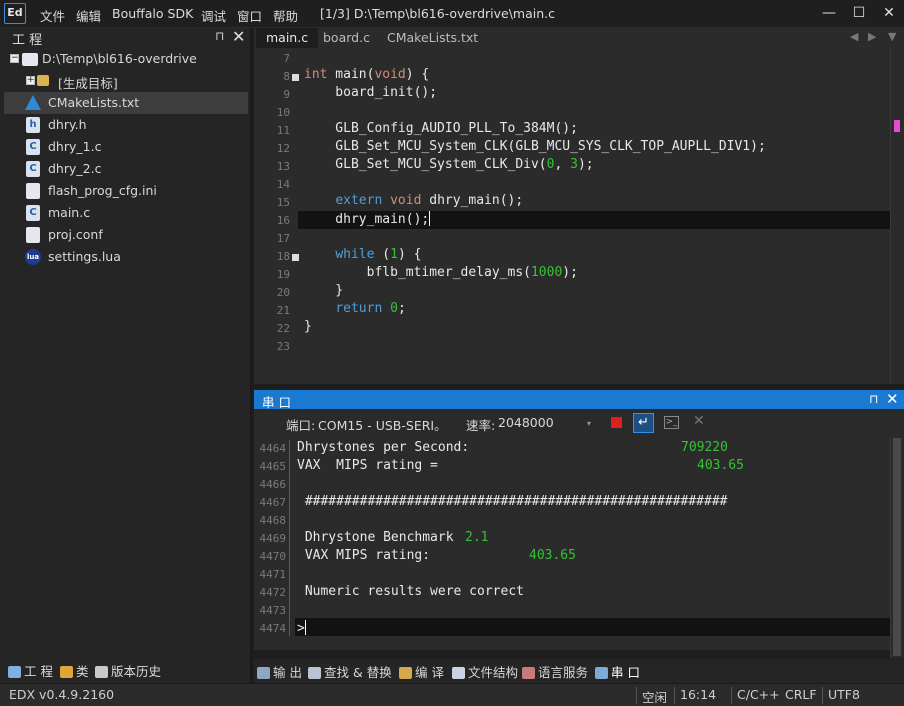 The width and height of the screenshot is (904, 706). I want to click on tab-find-replace: 查找 & 替换, so click(350, 671).